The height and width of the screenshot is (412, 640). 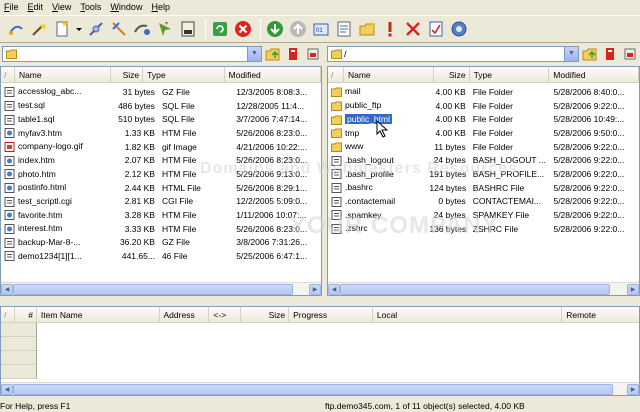 What do you see at coordinates (62, 29) in the screenshot?
I see `new-file-icon` at bounding box center [62, 29].